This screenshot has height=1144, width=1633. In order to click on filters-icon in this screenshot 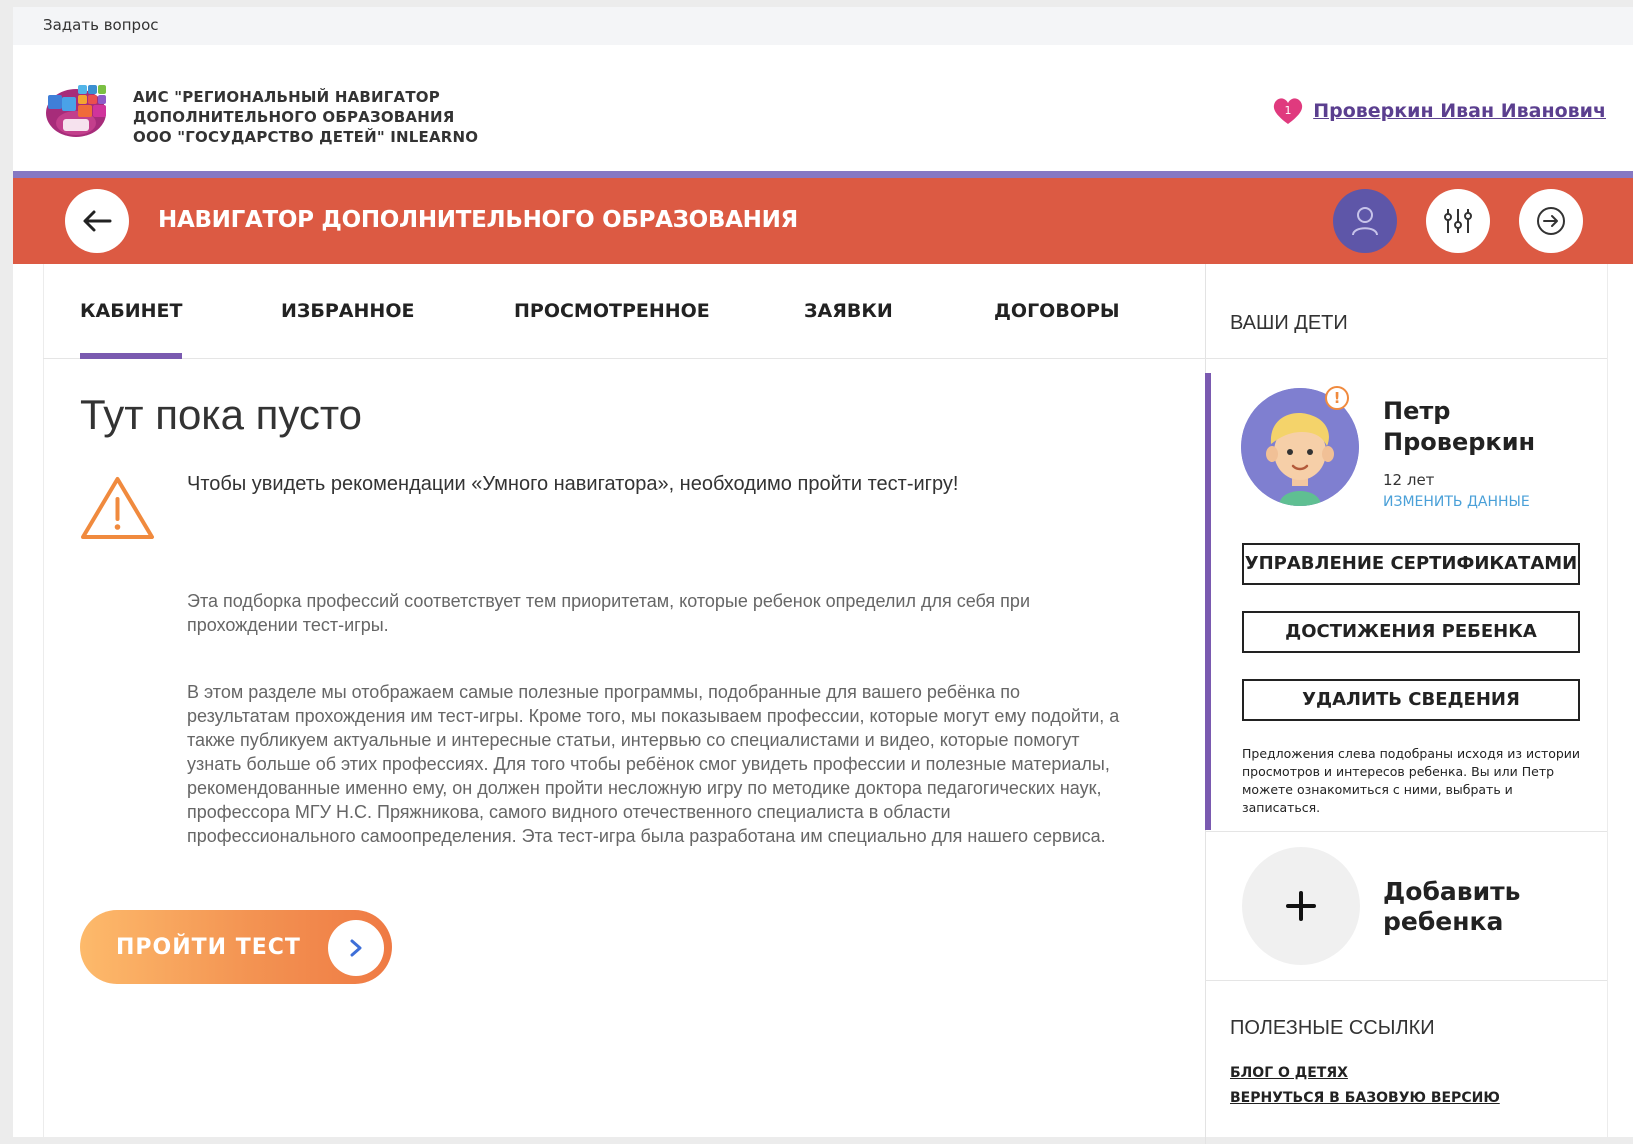, I will do `click(1458, 221)`.